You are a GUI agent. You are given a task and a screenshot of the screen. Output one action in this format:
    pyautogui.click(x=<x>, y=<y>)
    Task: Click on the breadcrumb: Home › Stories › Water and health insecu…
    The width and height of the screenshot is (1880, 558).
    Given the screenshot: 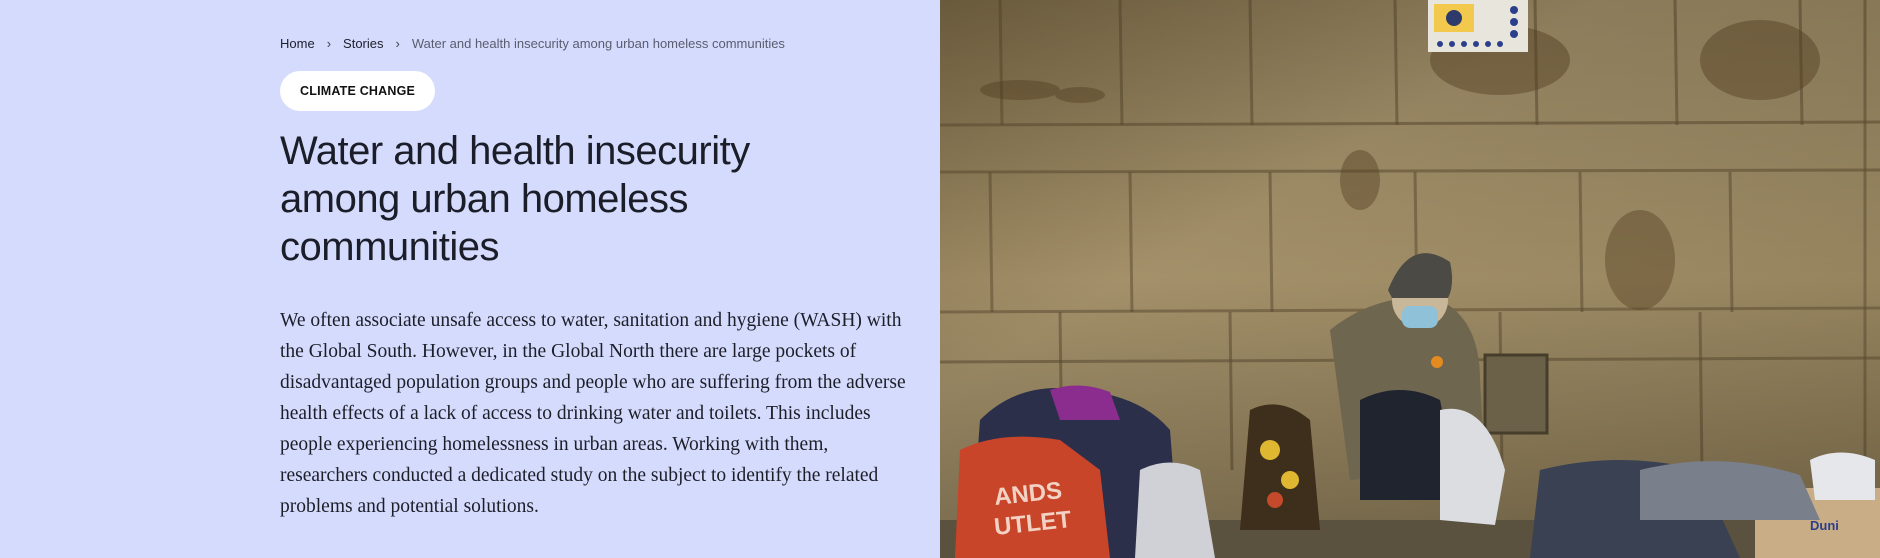 What is the action you would take?
    pyautogui.click(x=600, y=43)
    